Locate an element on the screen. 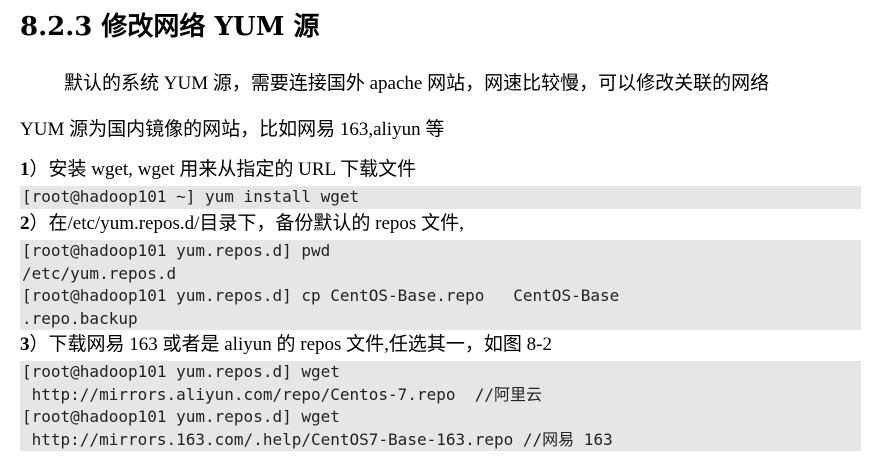 The width and height of the screenshot is (886, 463). code-line: [root@hadoop101 ~] yum install wget is located at coordinates (191, 196).